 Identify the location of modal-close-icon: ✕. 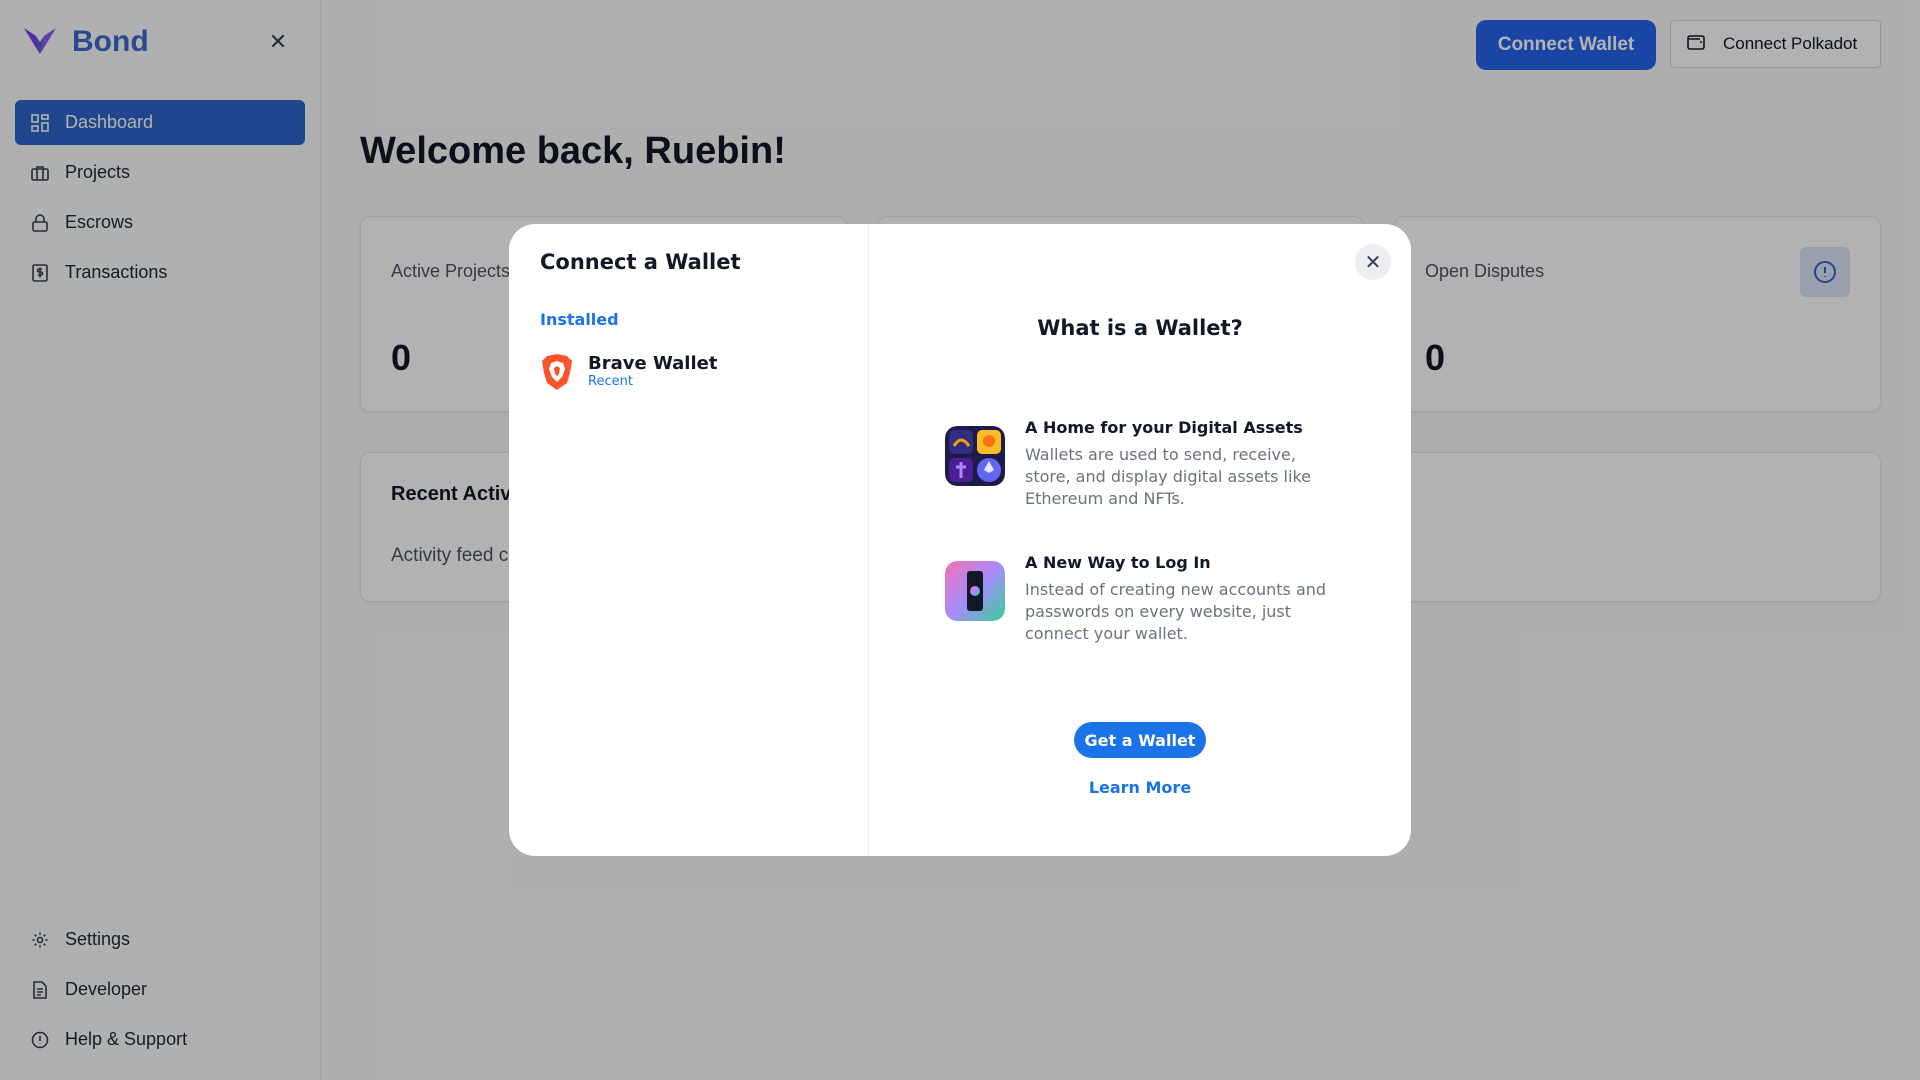
(1373, 262).